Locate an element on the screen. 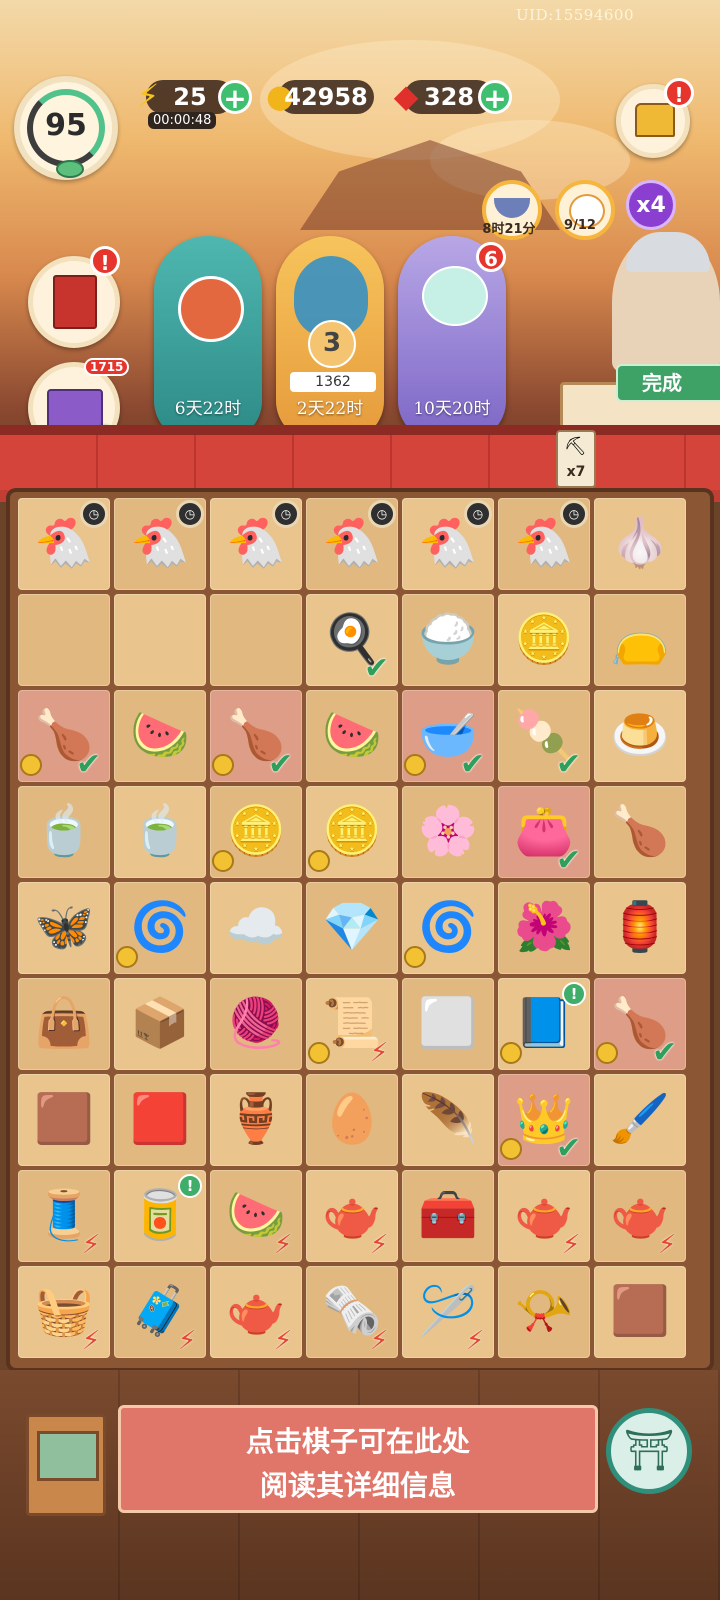 This screenshot has height=1600, width=720. board-cell: ⬜ is located at coordinates (448, 1024).